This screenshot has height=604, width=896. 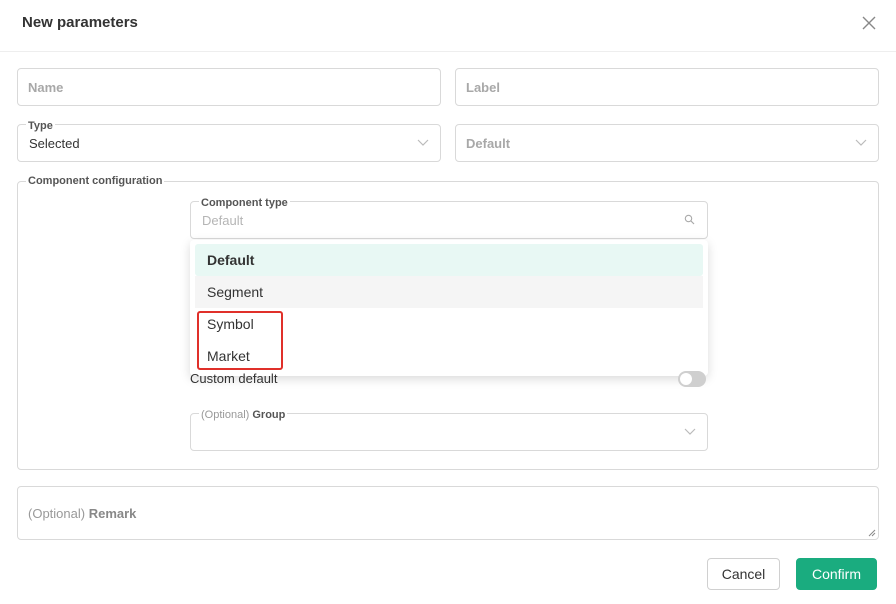 What do you see at coordinates (449, 260) in the screenshot?
I see `option-default: Default` at bounding box center [449, 260].